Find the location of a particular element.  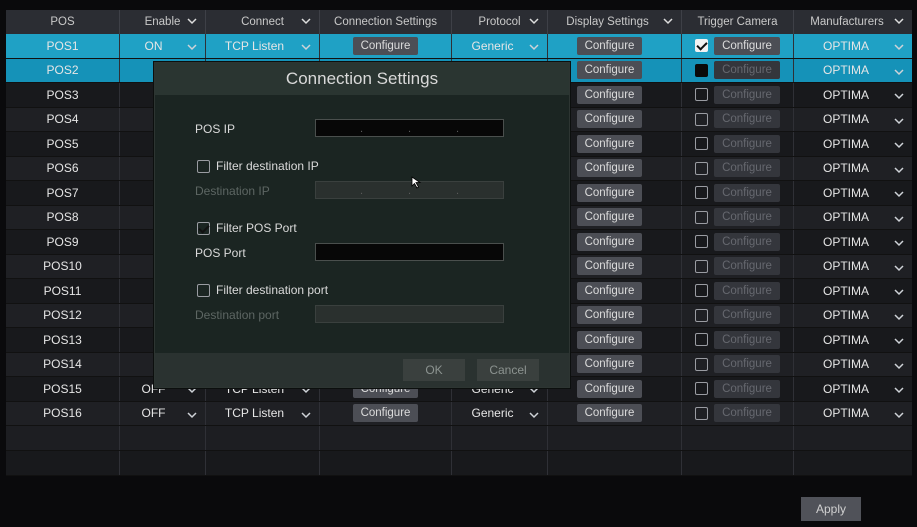

checkbox-icon is located at coordinates (203, 166).